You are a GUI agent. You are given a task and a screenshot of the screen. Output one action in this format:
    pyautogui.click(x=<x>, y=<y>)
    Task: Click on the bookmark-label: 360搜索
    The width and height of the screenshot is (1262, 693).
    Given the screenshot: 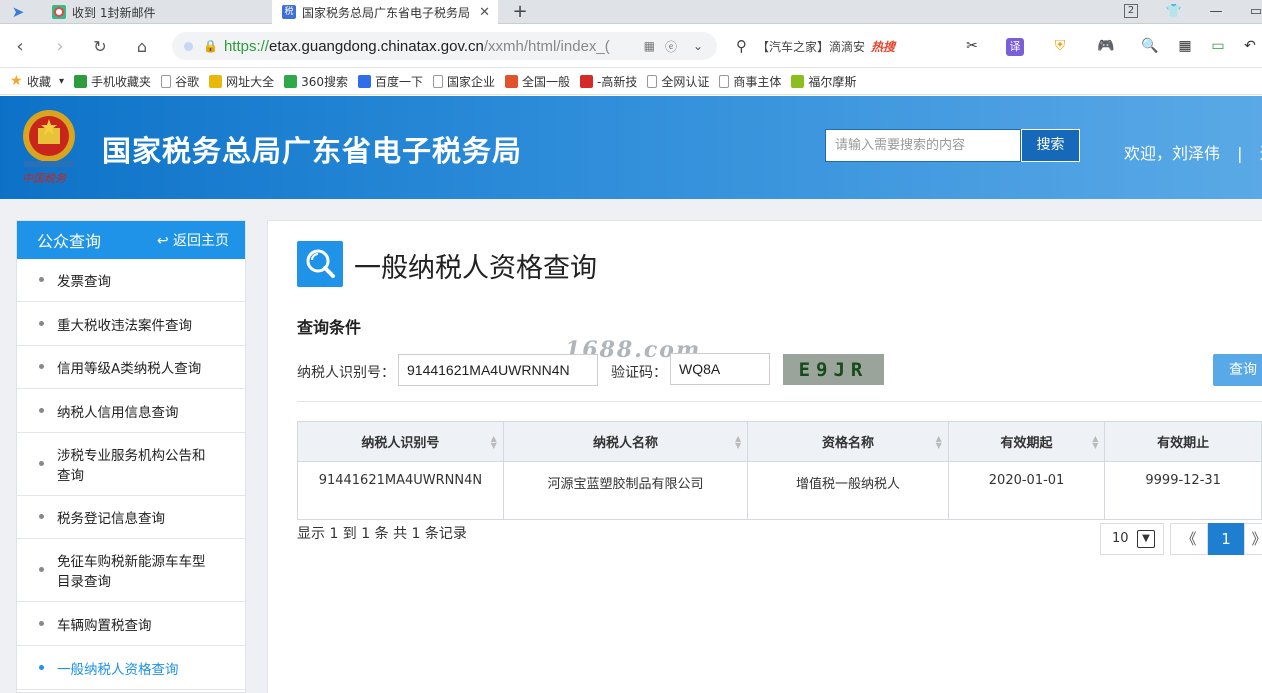 What is the action you would take?
    pyautogui.click(x=324, y=81)
    